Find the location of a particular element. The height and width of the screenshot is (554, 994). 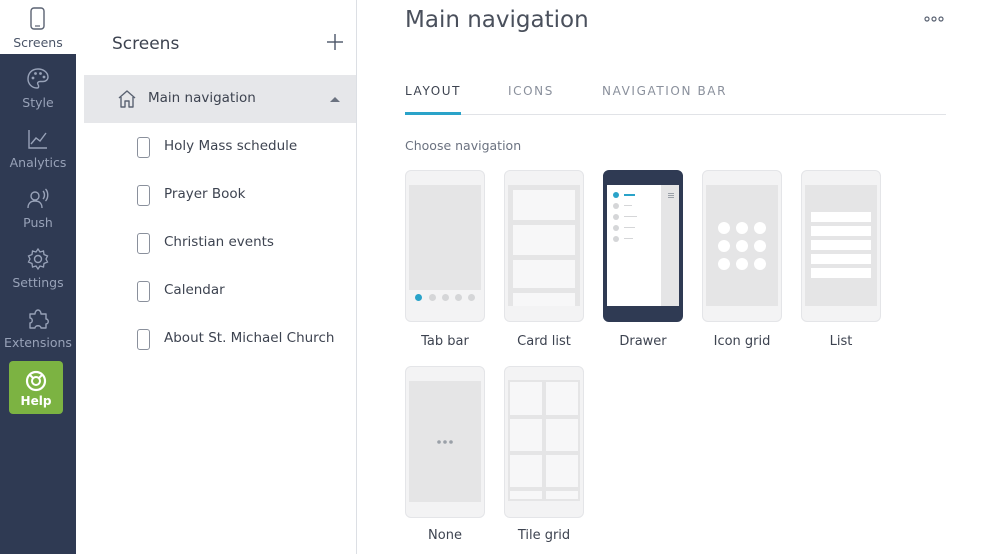

ellipsis-icon is located at coordinates (445, 442).